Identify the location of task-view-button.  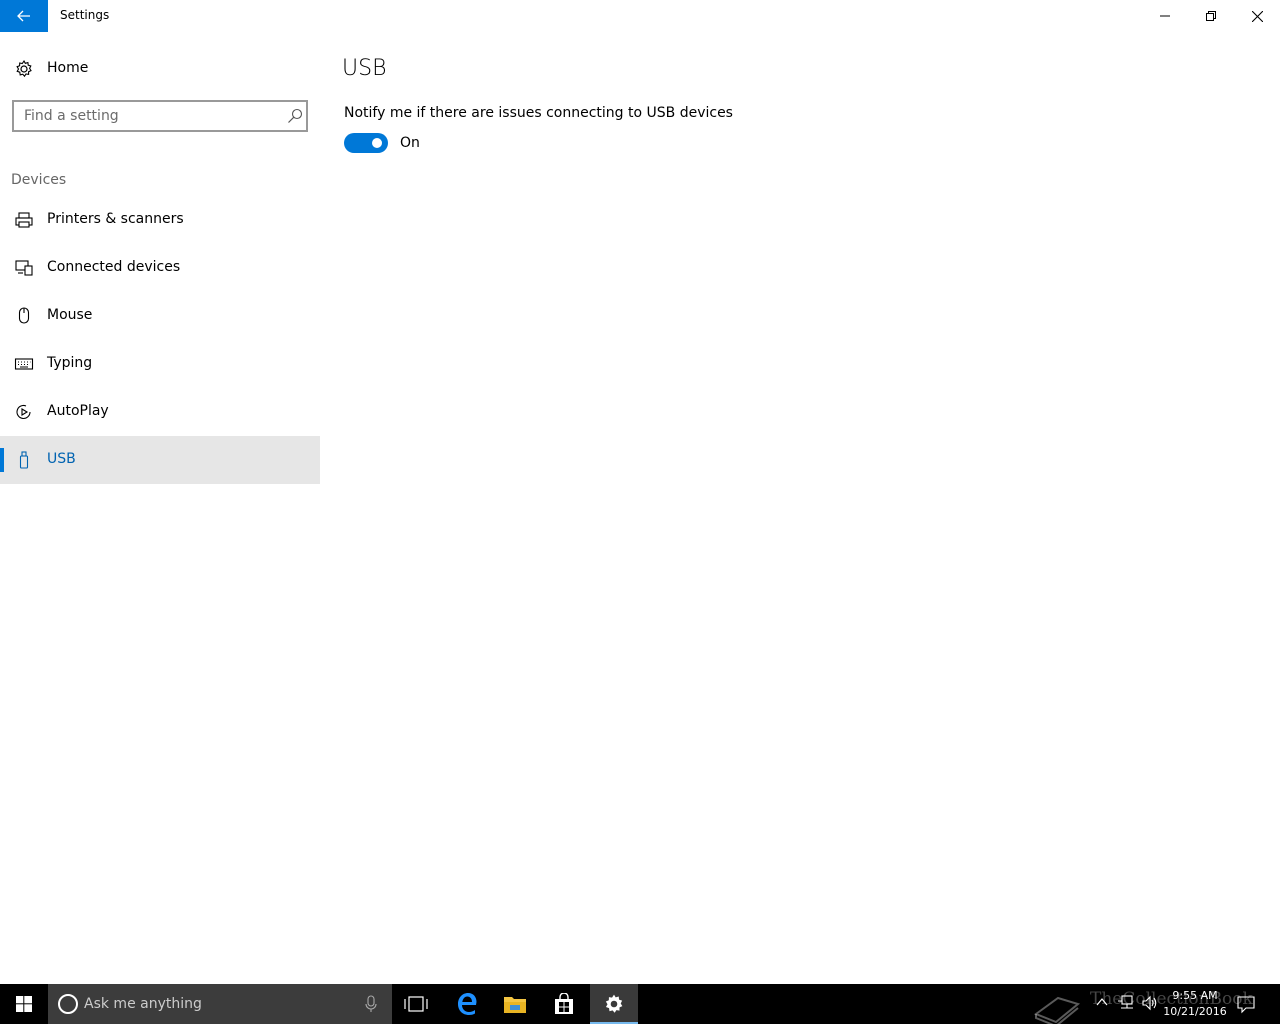
(416, 1004).